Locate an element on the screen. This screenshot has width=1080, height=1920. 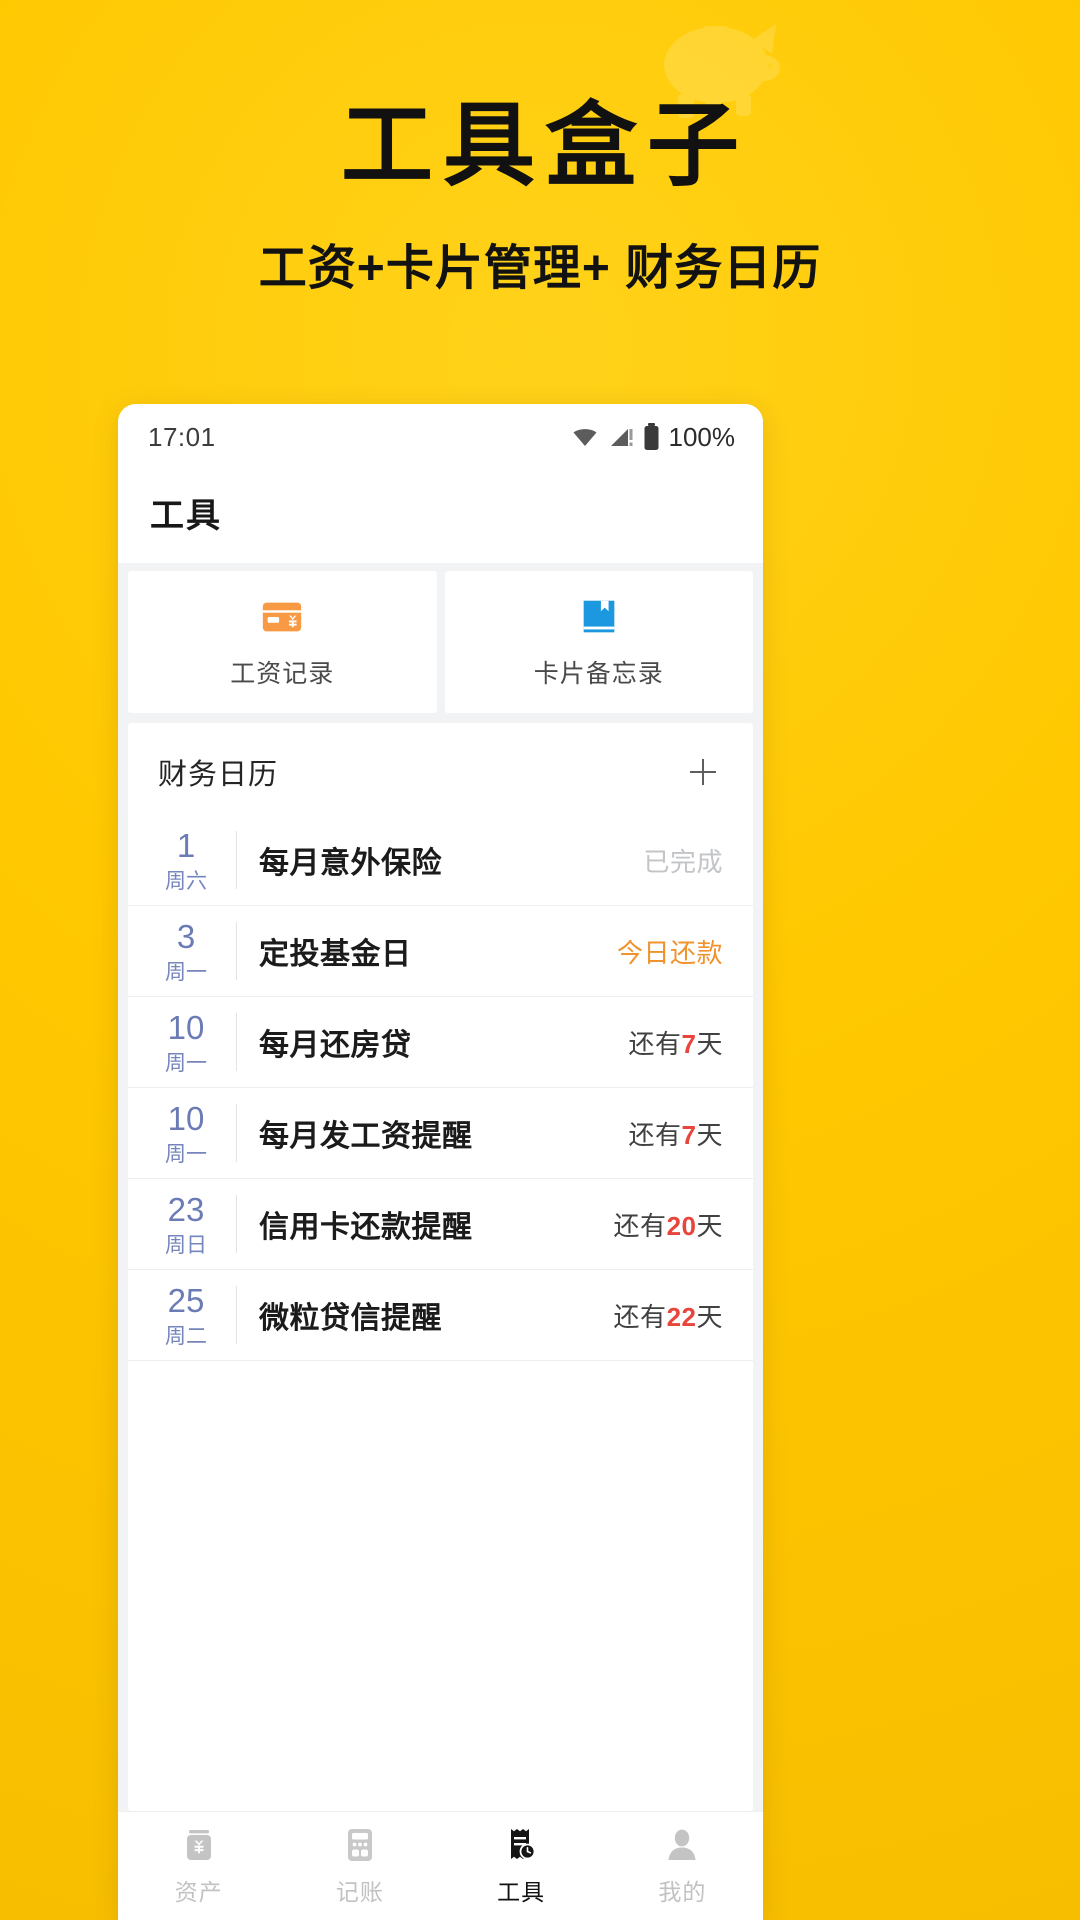
add-event-button is located at coordinates (703, 772).